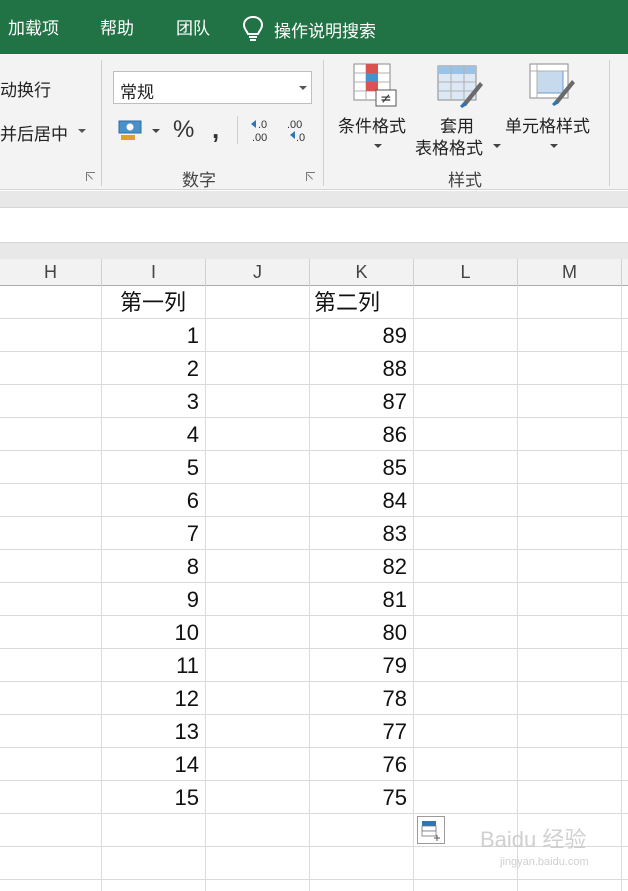 The image size is (628, 891). Describe the element at coordinates (544, 862) in the screenshot. I see `watermark-url: jingyan.baidu.com` at that location.